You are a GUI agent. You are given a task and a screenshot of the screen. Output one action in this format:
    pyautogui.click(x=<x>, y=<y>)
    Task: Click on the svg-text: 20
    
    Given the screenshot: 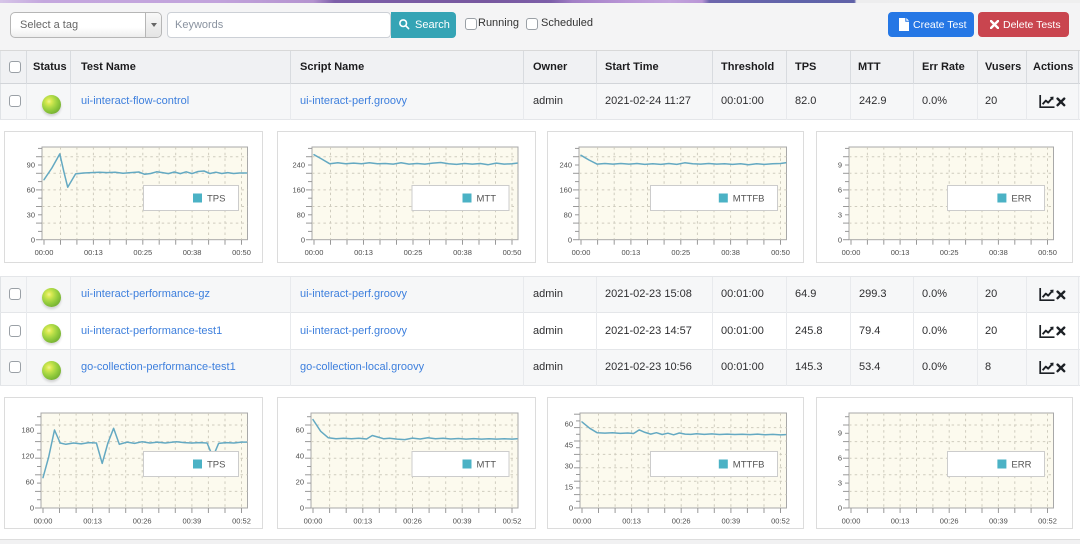 What is the action you would take?
    pyautogui.click(x=300, y=482)
    